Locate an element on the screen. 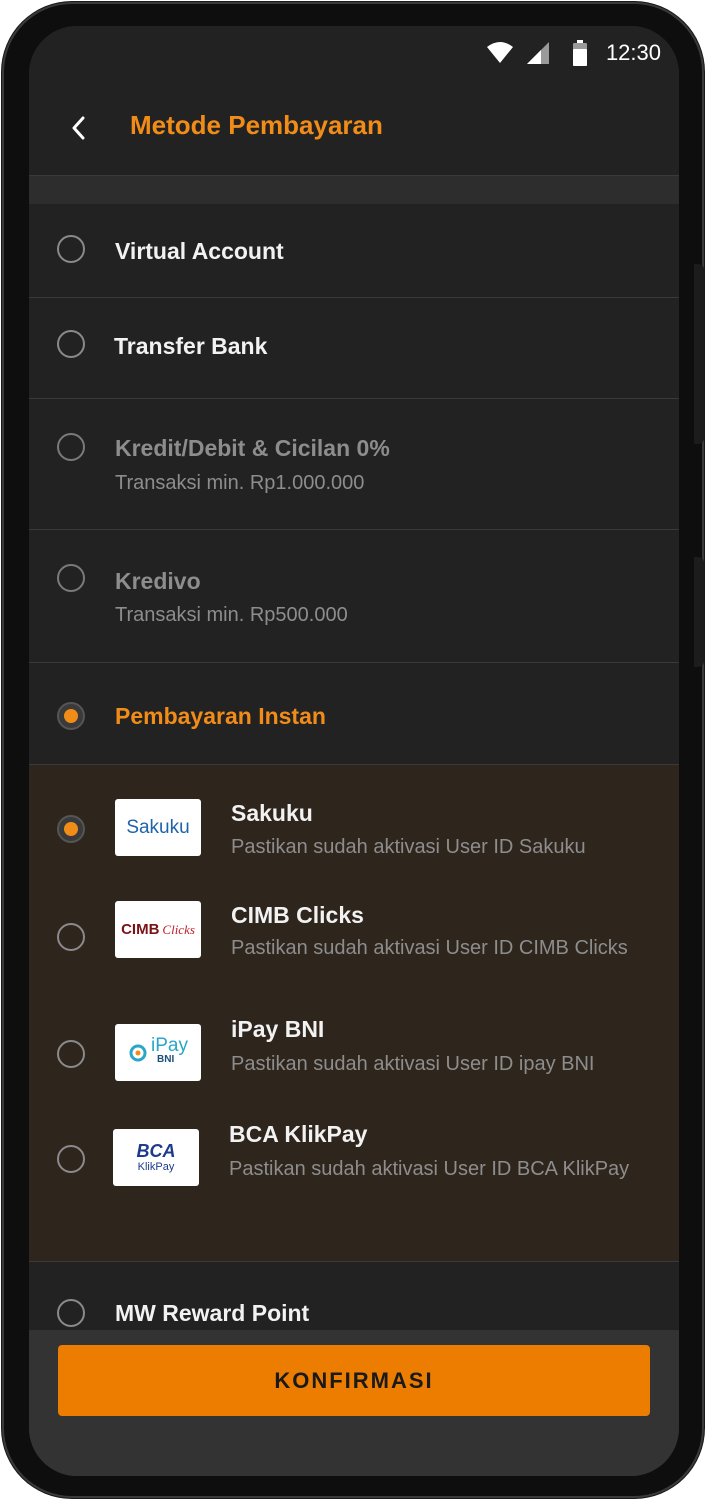  method-title: Kredivo is located at coordinates (158, 581).